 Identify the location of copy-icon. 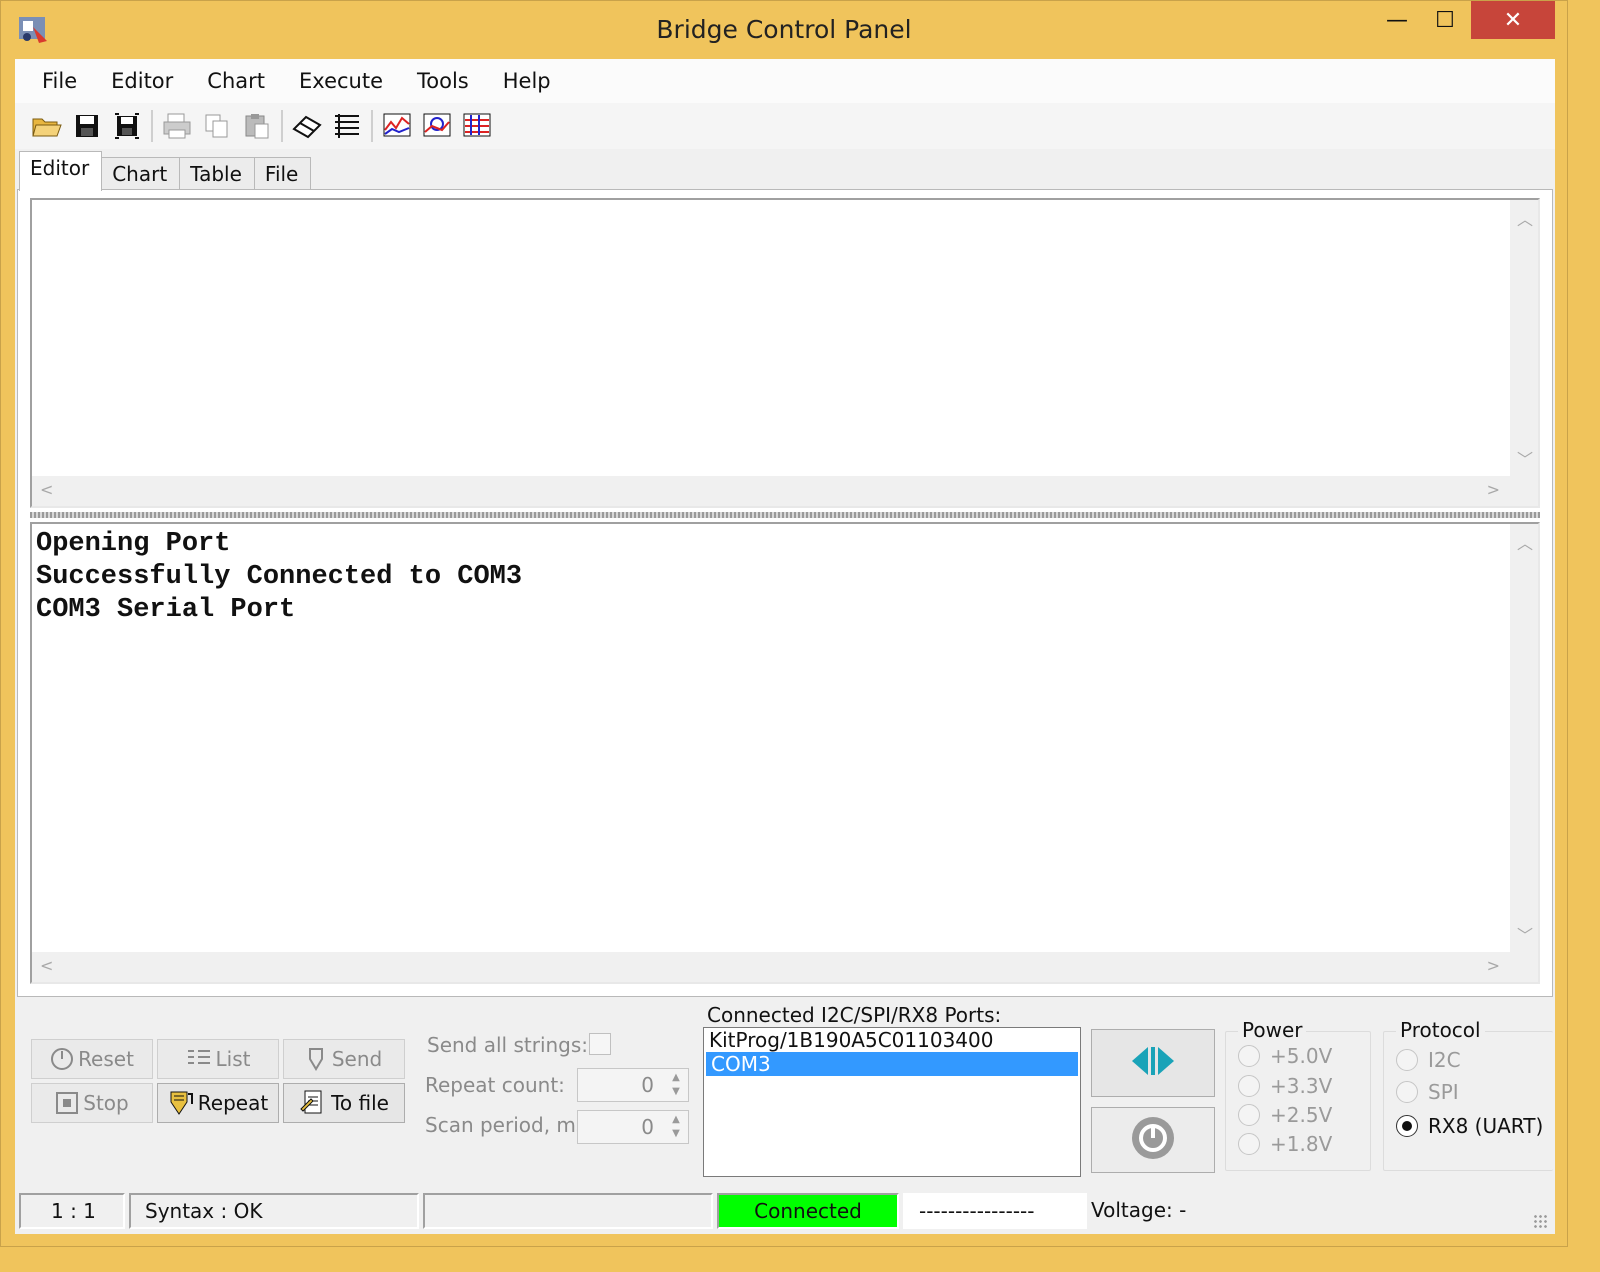
(217, 126).